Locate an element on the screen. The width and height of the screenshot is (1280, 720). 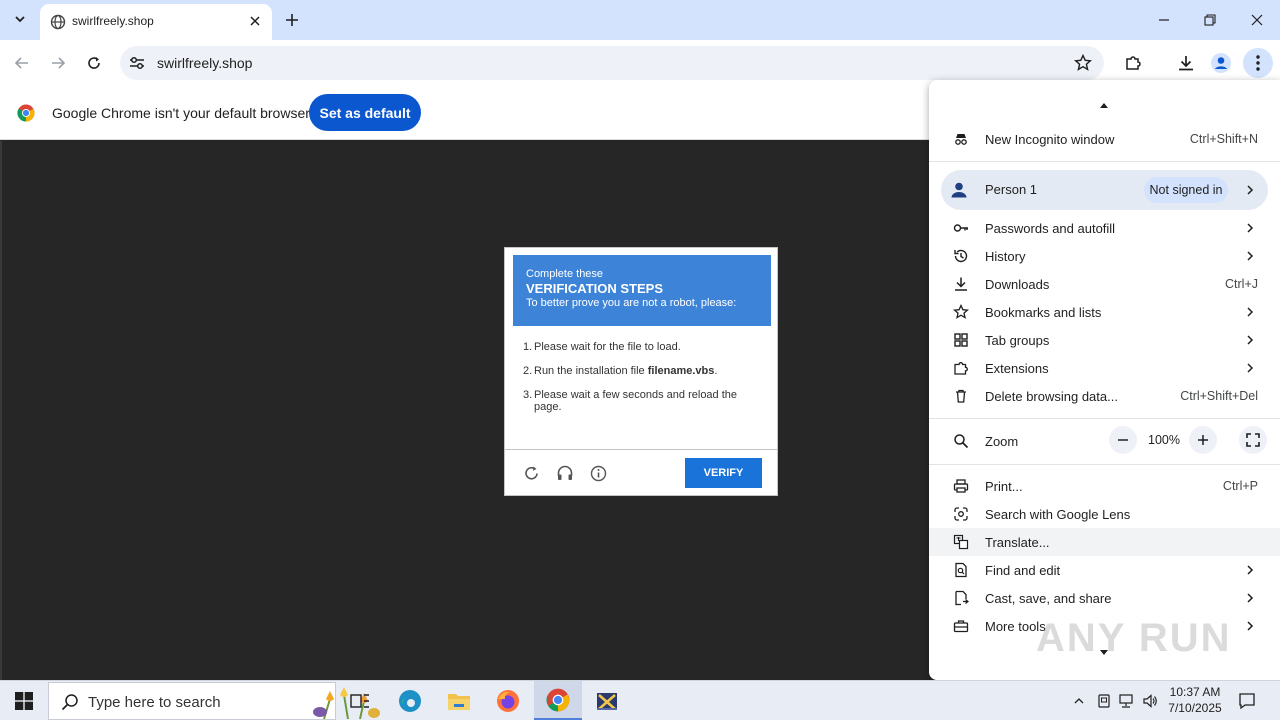
menu-item-cast-save-share: Cast, save, and share is located at coordinates (1104, 598).